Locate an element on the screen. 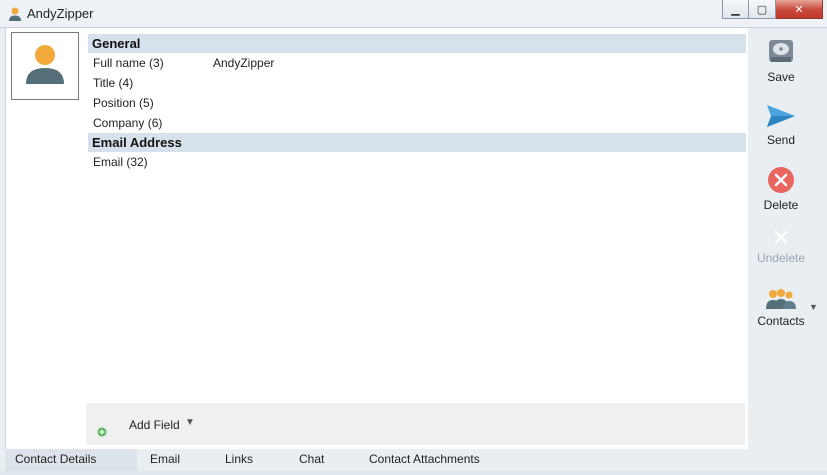 The image size is (827, 475). paper-plane-icon is located at coordinates (781, 116).